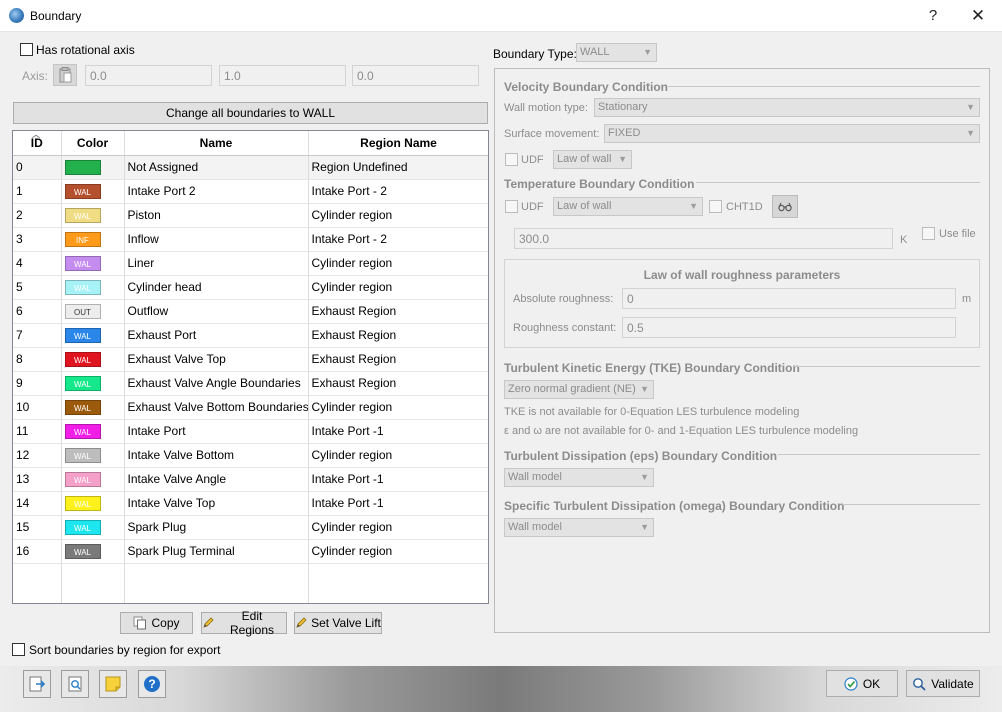 The height and width of the screenshot is (712, 1002). I want to click on cell-id: 11, so click(37, 431).